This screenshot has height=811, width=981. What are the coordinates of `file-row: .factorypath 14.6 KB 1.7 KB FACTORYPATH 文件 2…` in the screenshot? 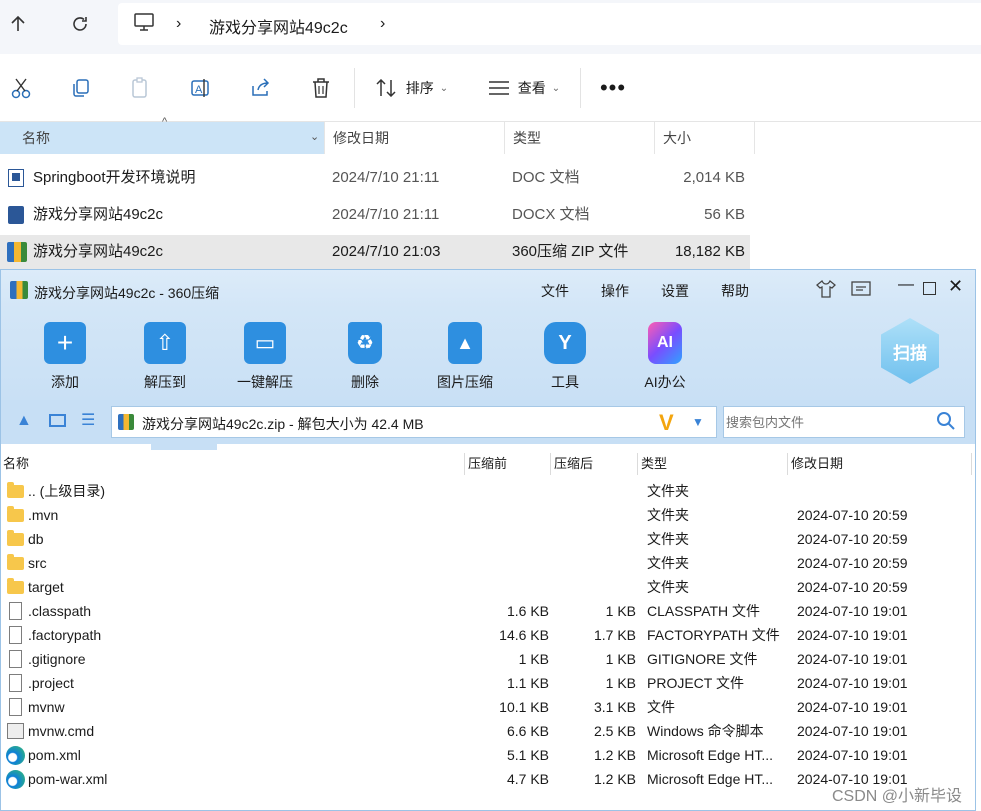 It's located at (488, 635).